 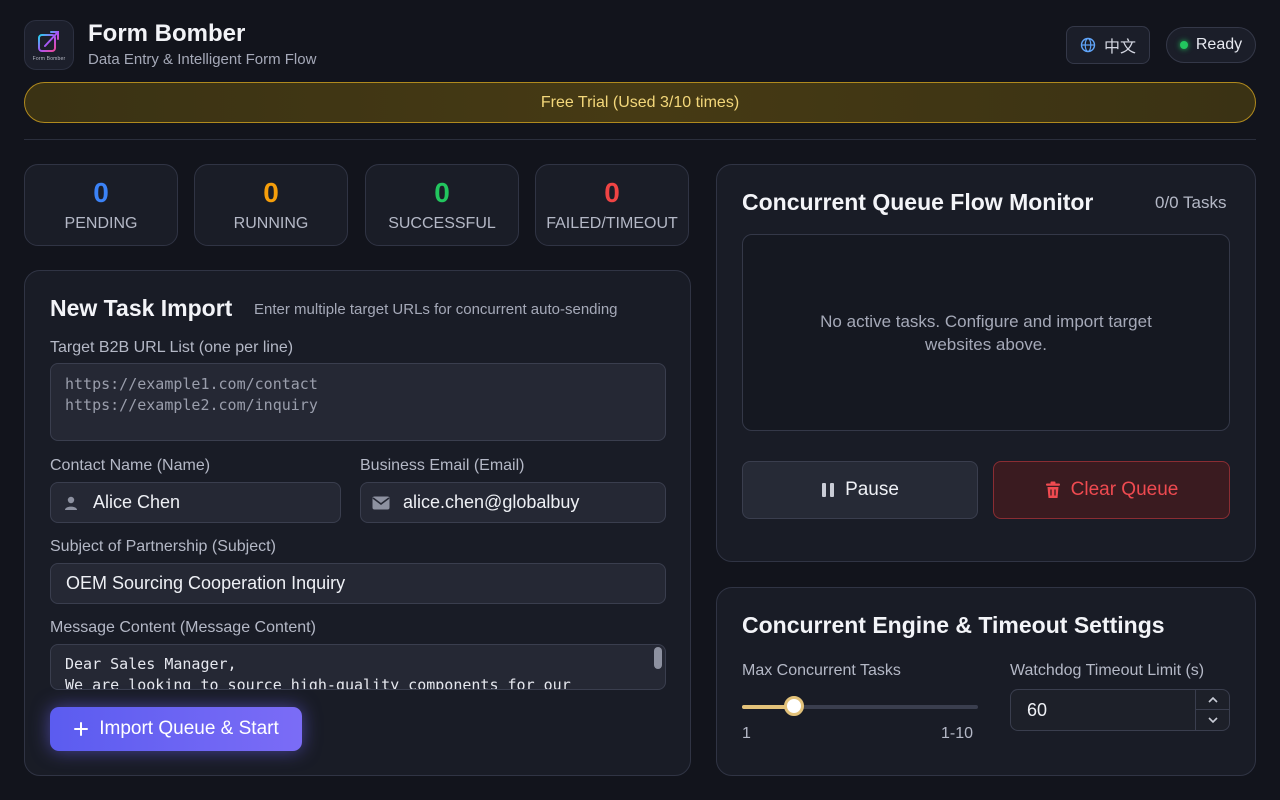 What do you see at coordinates (794, 706) in the screenshot?
I see `slider-thumb` at bounding box center [794, 706].